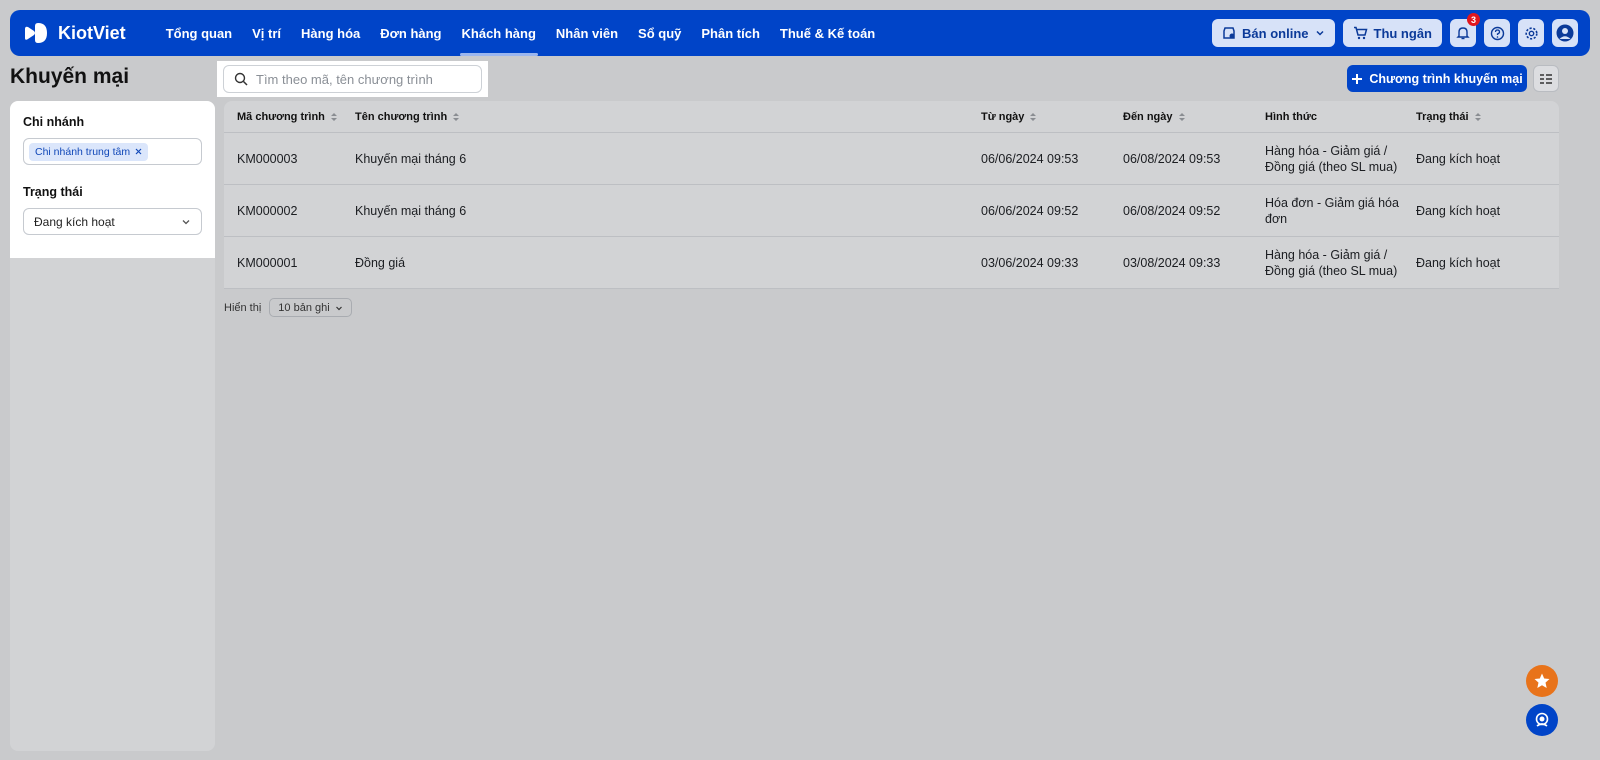 The height and width of the screenshot is (760, 1600). I want to click on settings-button, so click(1531, 33).